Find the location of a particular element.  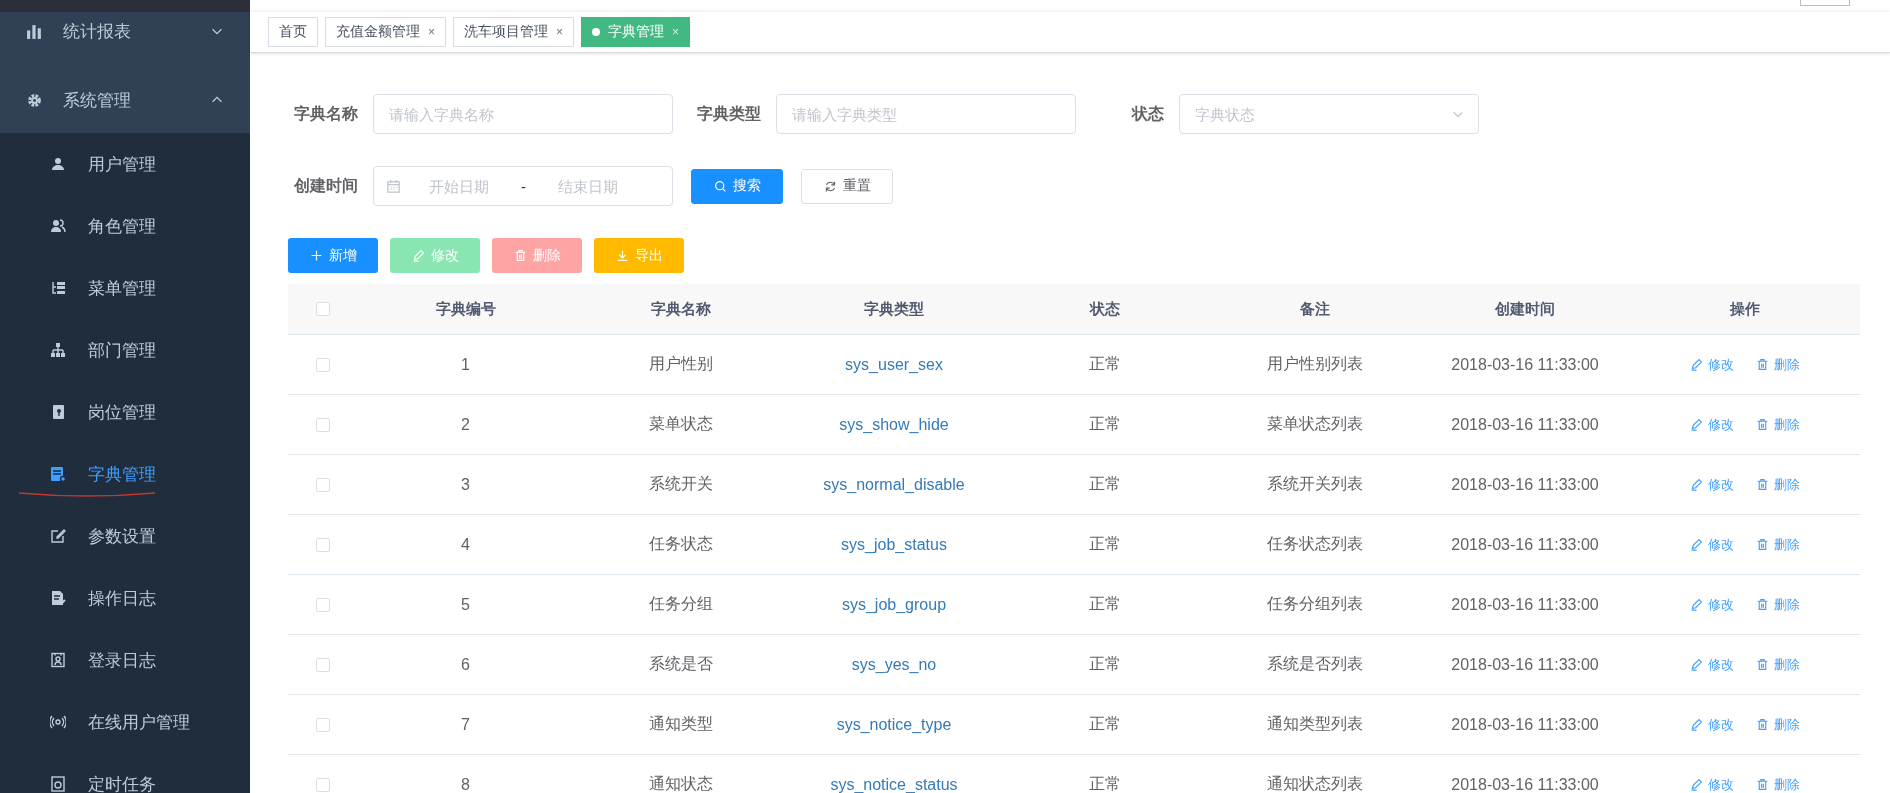

menu-item: 在线用户管理 is located at coordinates (125, 722).